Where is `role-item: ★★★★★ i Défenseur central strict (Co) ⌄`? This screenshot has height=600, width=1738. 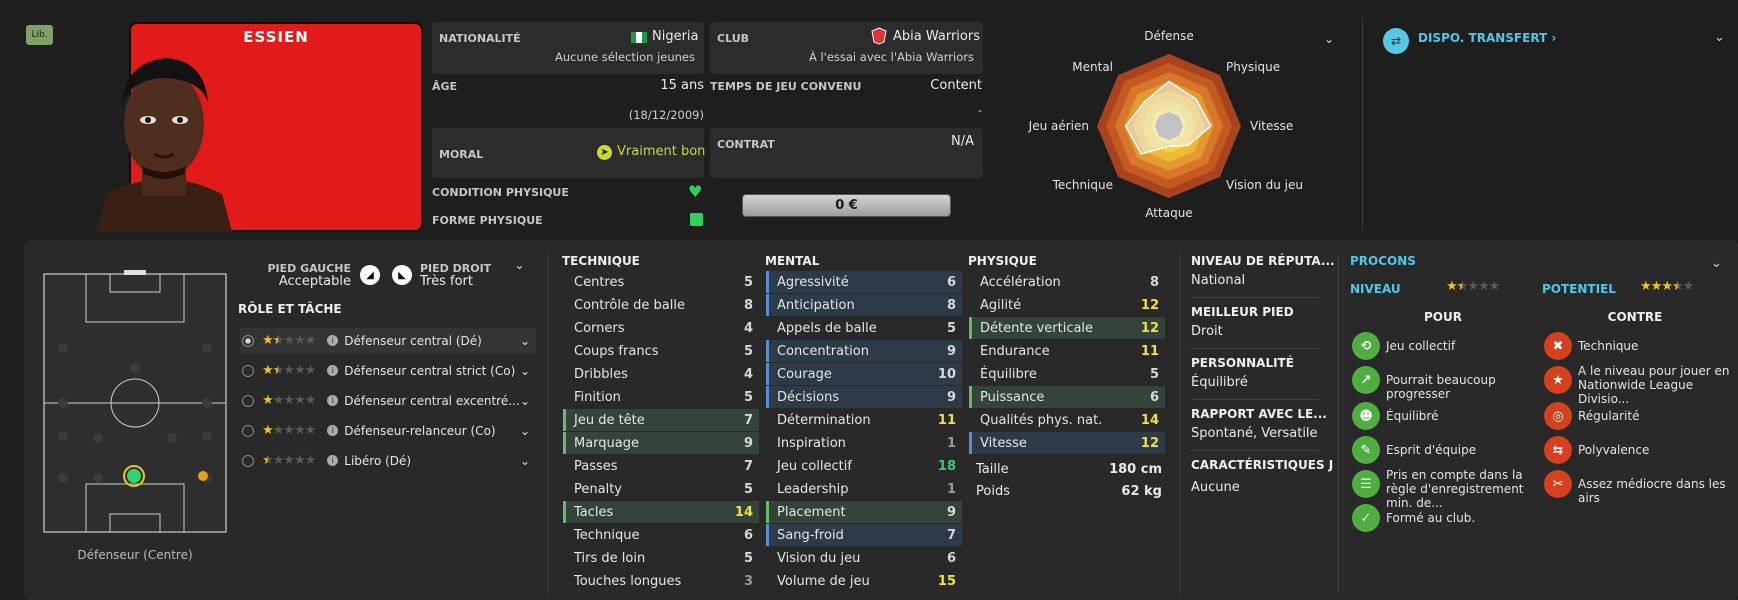
role-item: ★★★★★ i Défenseur central strict (Co) ⌄ is located at coordinates (388, 370).